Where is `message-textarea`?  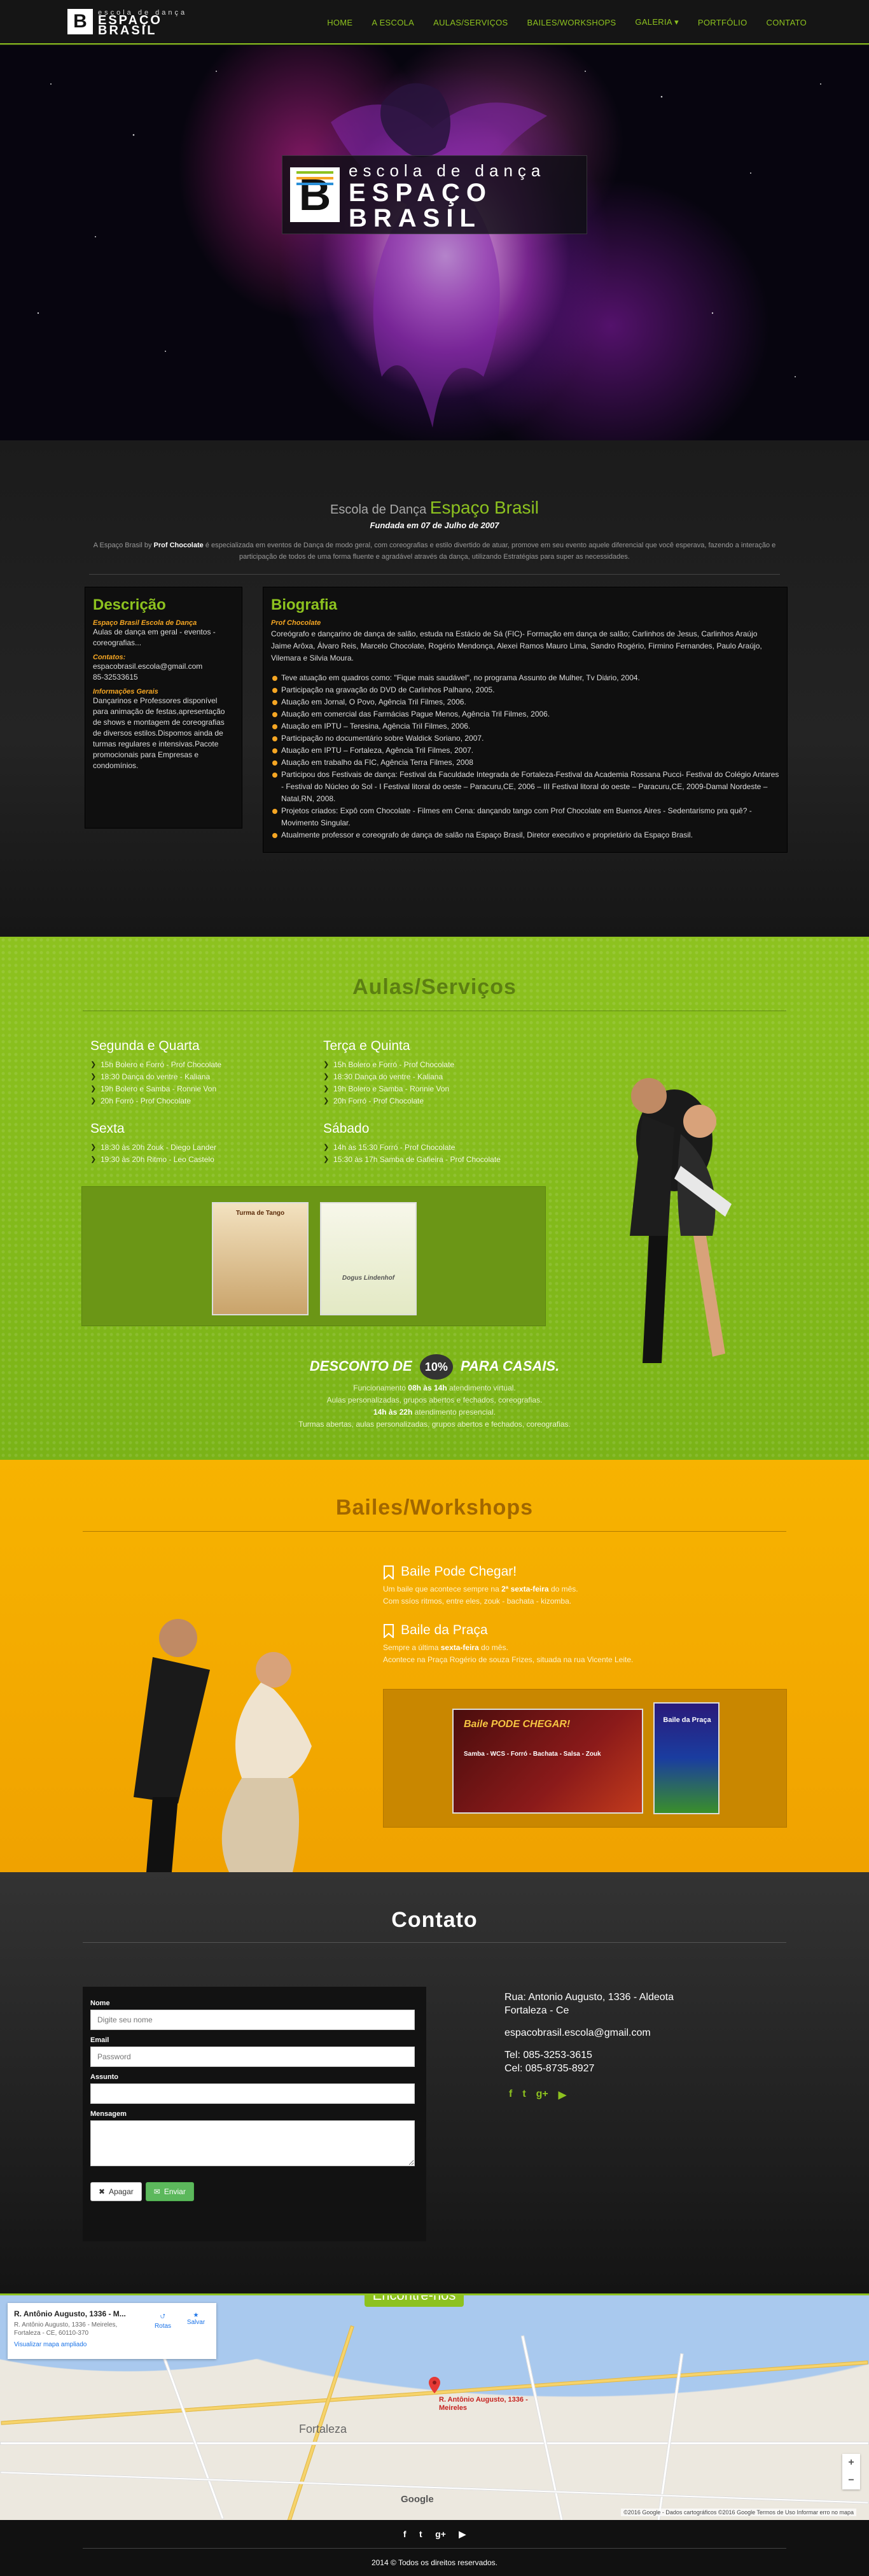
message-textarea is located at coordinates (253, 2143).